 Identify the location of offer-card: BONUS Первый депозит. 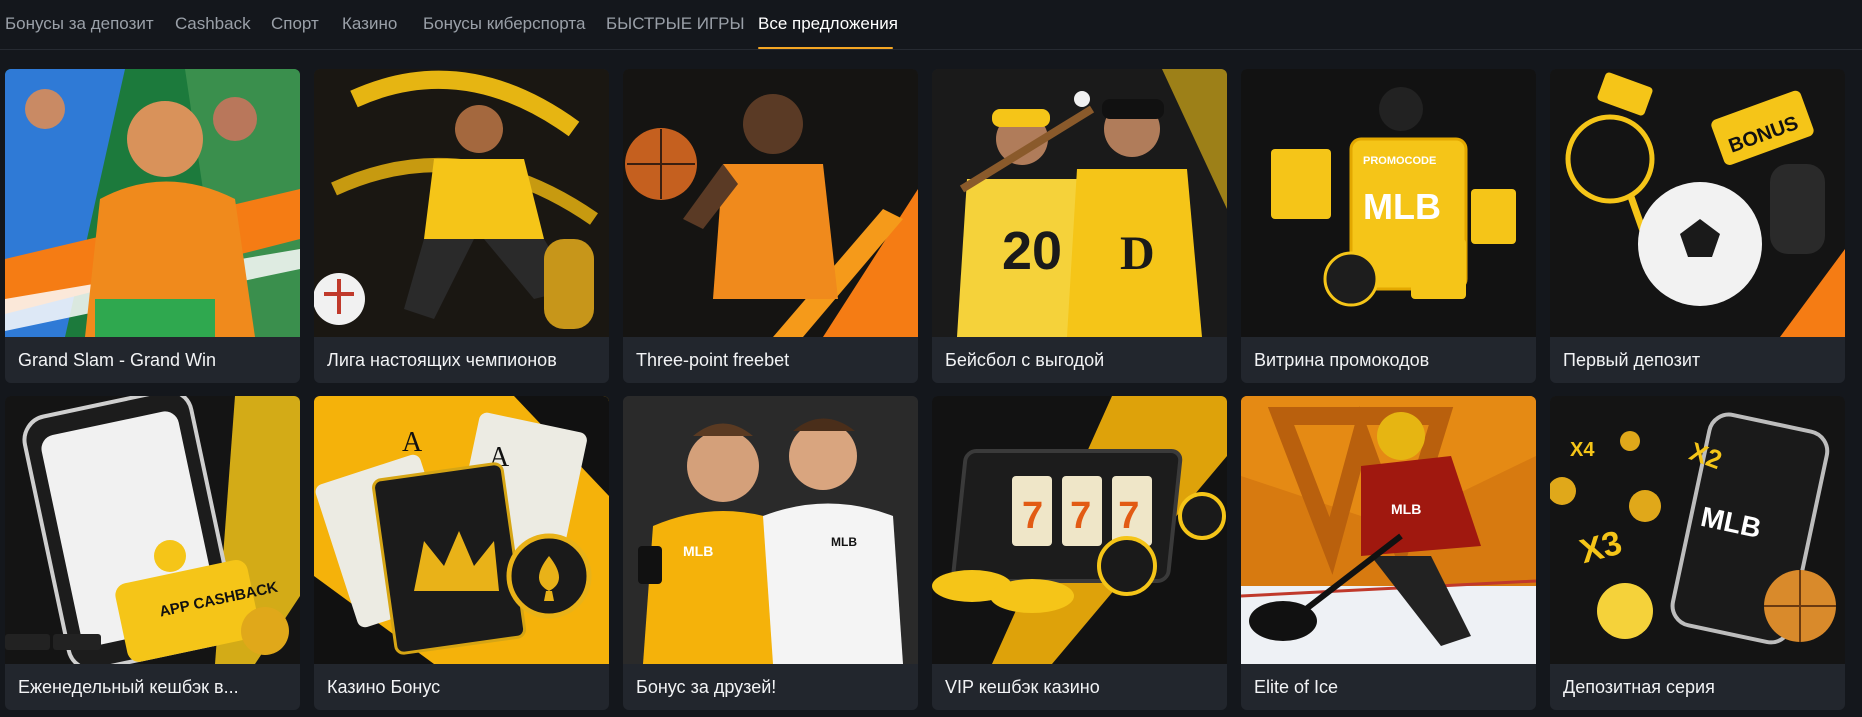
(1697, 226).